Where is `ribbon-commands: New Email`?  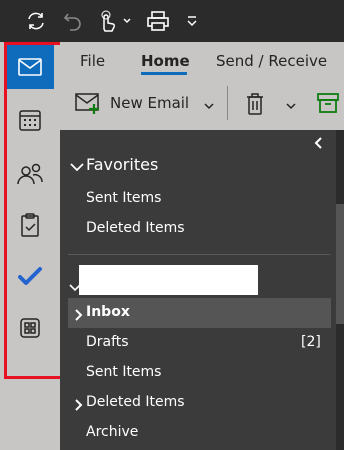 ribbon-commands: New Email is located at coordinates (202, 105).